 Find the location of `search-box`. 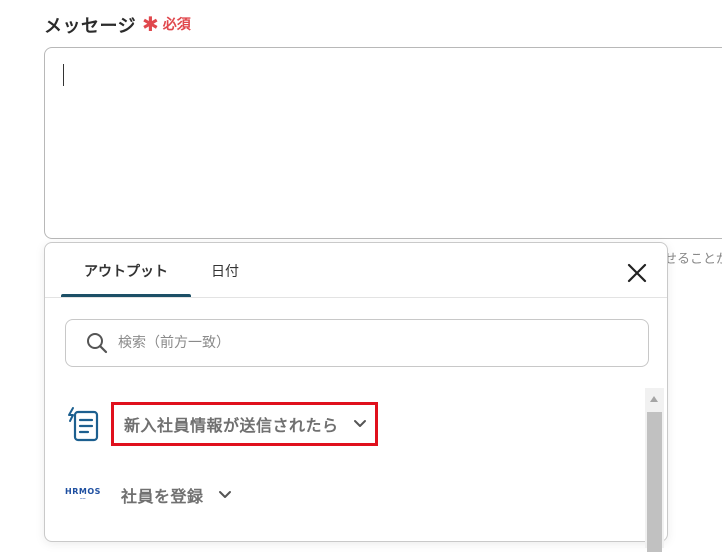

search-box is located at coordinates (357, 343).